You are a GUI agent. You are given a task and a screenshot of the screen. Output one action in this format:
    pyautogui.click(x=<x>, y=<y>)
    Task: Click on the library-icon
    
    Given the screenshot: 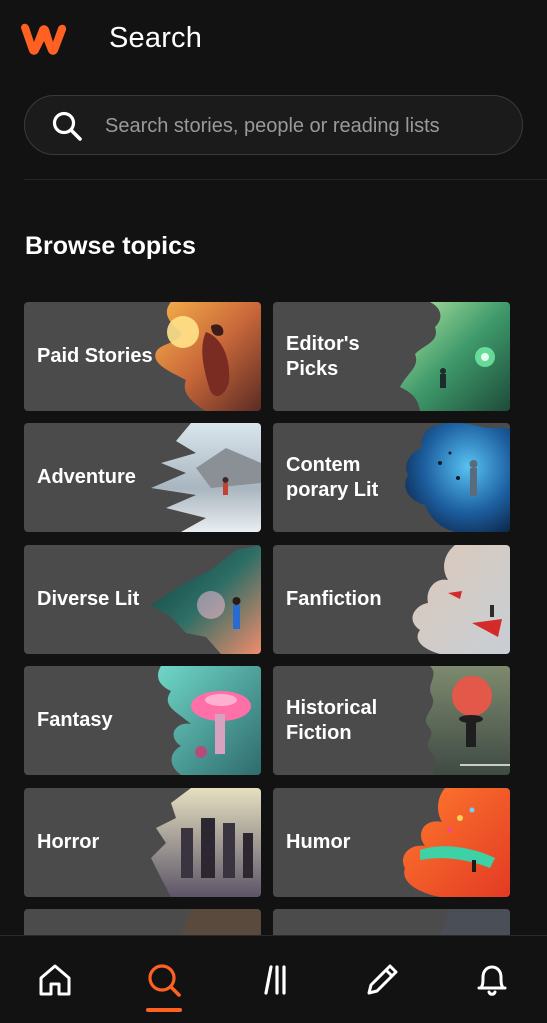 What is the action you would take?
    pyautogui.click(x=274, y=980)
    